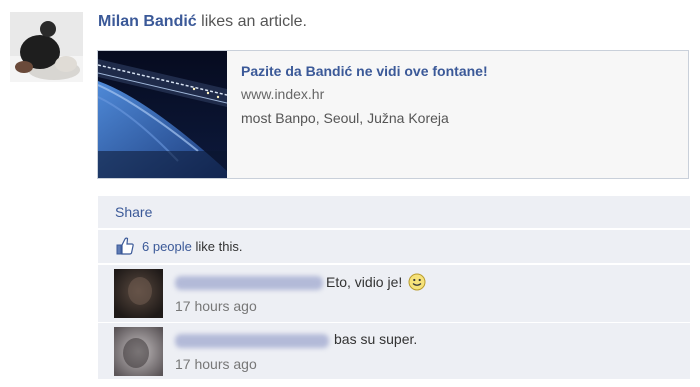 The image size is (700, 387). What do you see at coordinates (394, 246) in the screenshot?
I see `likes-row: 6 people like this.` at bounding box center [394, 246].